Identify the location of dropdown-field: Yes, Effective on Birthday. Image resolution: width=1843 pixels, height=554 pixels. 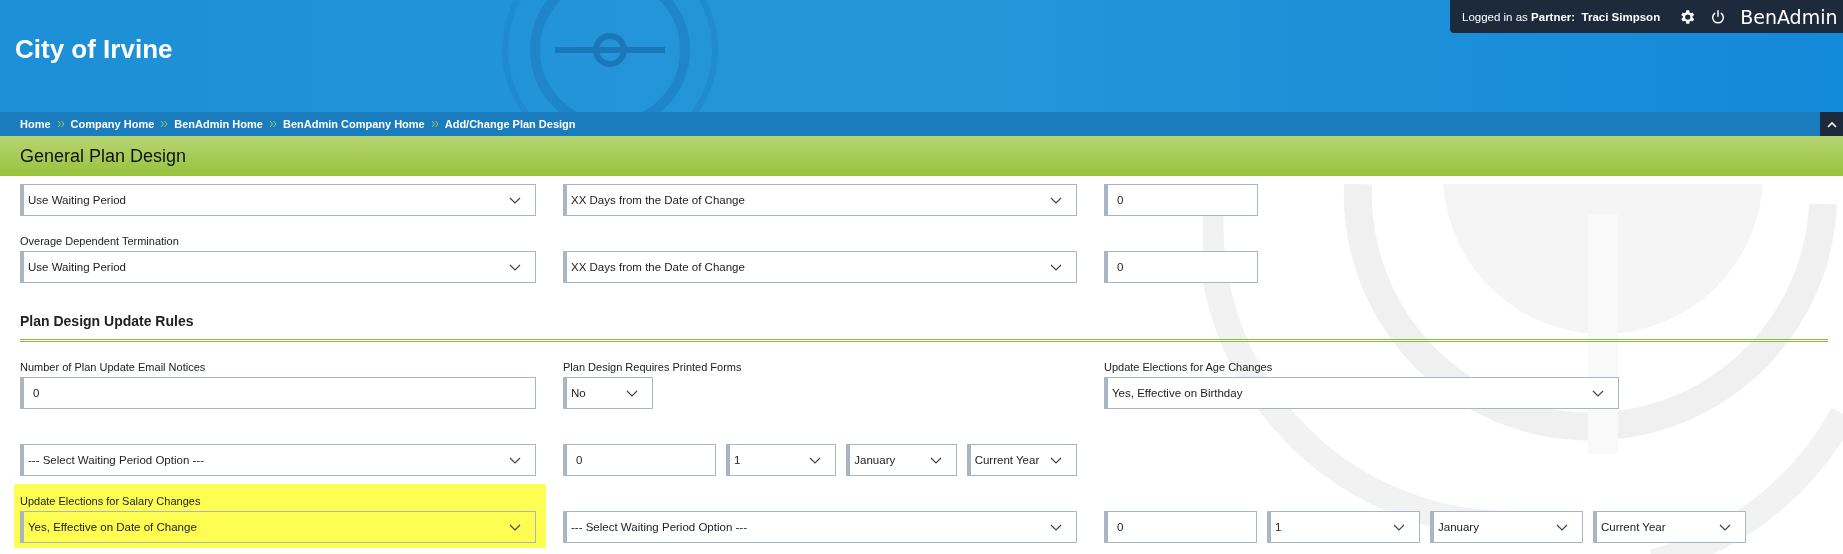
(1361, 393).